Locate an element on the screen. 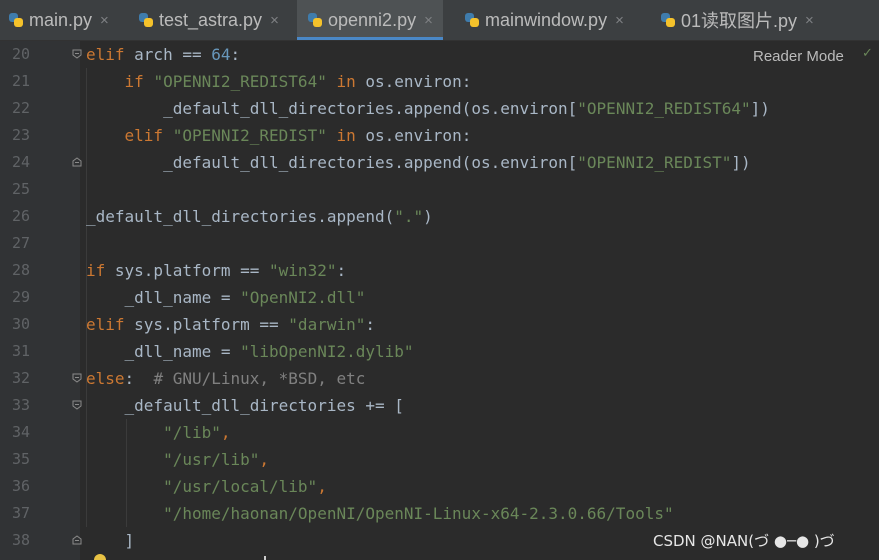 The height and width of the screenshot is (560, 879). code-line: 28 if sys.platform == "win32": is located at coordinates (439, 270).